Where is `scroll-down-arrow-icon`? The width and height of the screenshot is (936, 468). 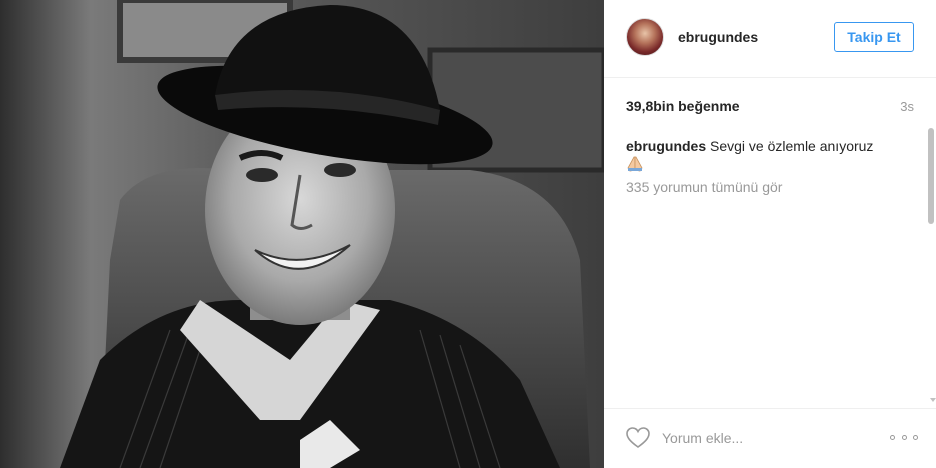
scroll-down-arrow-icon is located at coordinates (933, 400).